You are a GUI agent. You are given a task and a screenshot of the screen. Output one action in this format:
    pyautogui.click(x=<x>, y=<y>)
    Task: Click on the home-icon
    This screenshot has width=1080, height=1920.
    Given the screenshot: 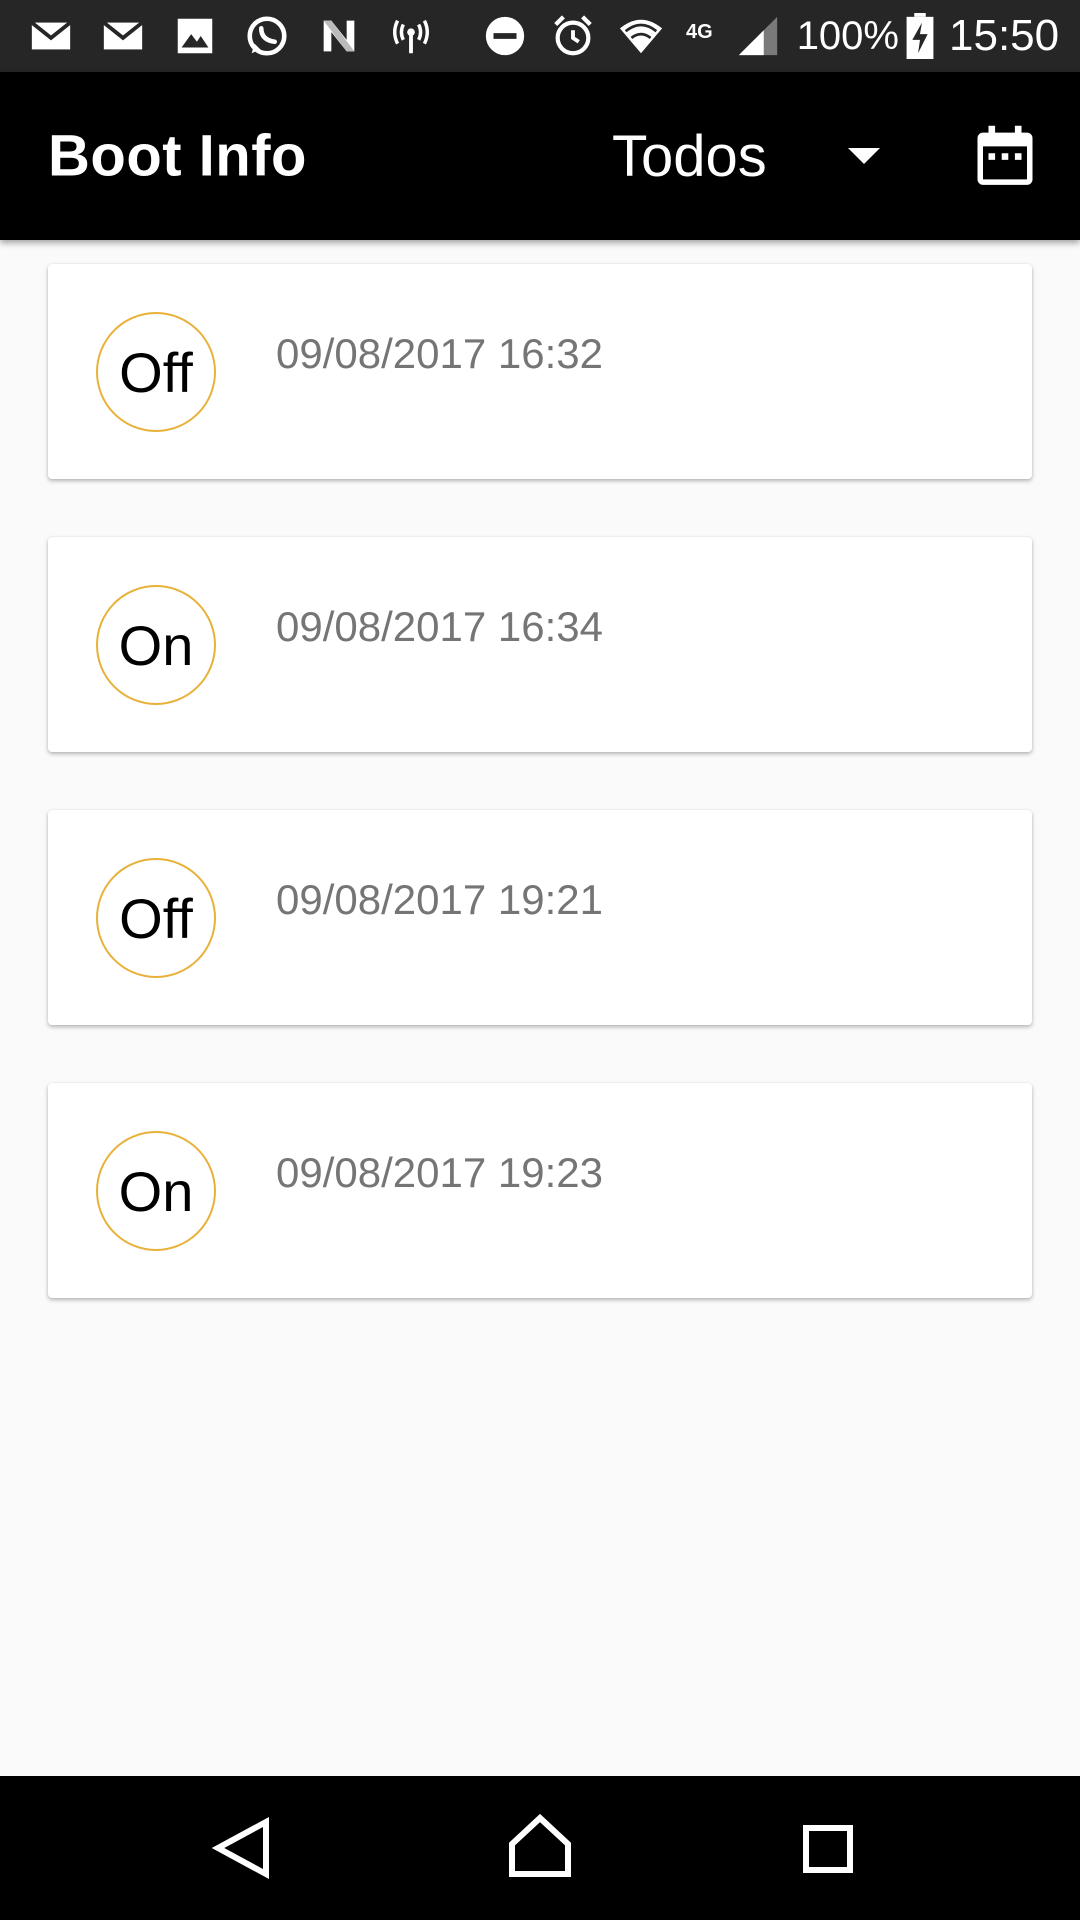 What is the action you would take?
    pyautogui.click(x=540, y=1848)
    